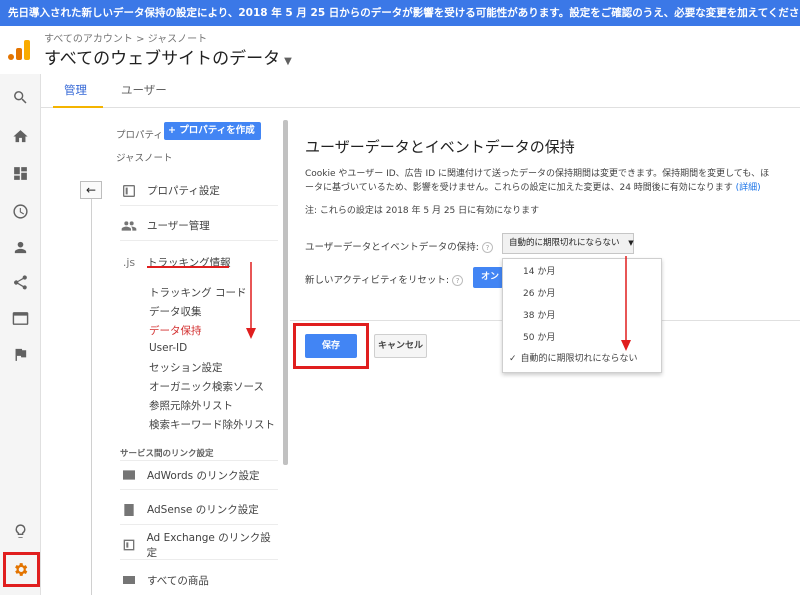 This screenshot has height=595, width=800. What do you see at coordinates (162, 59) in the screenshot?
I see `view-title: すべてのウェブサイトのデータ` at bounding box center [162, 59].